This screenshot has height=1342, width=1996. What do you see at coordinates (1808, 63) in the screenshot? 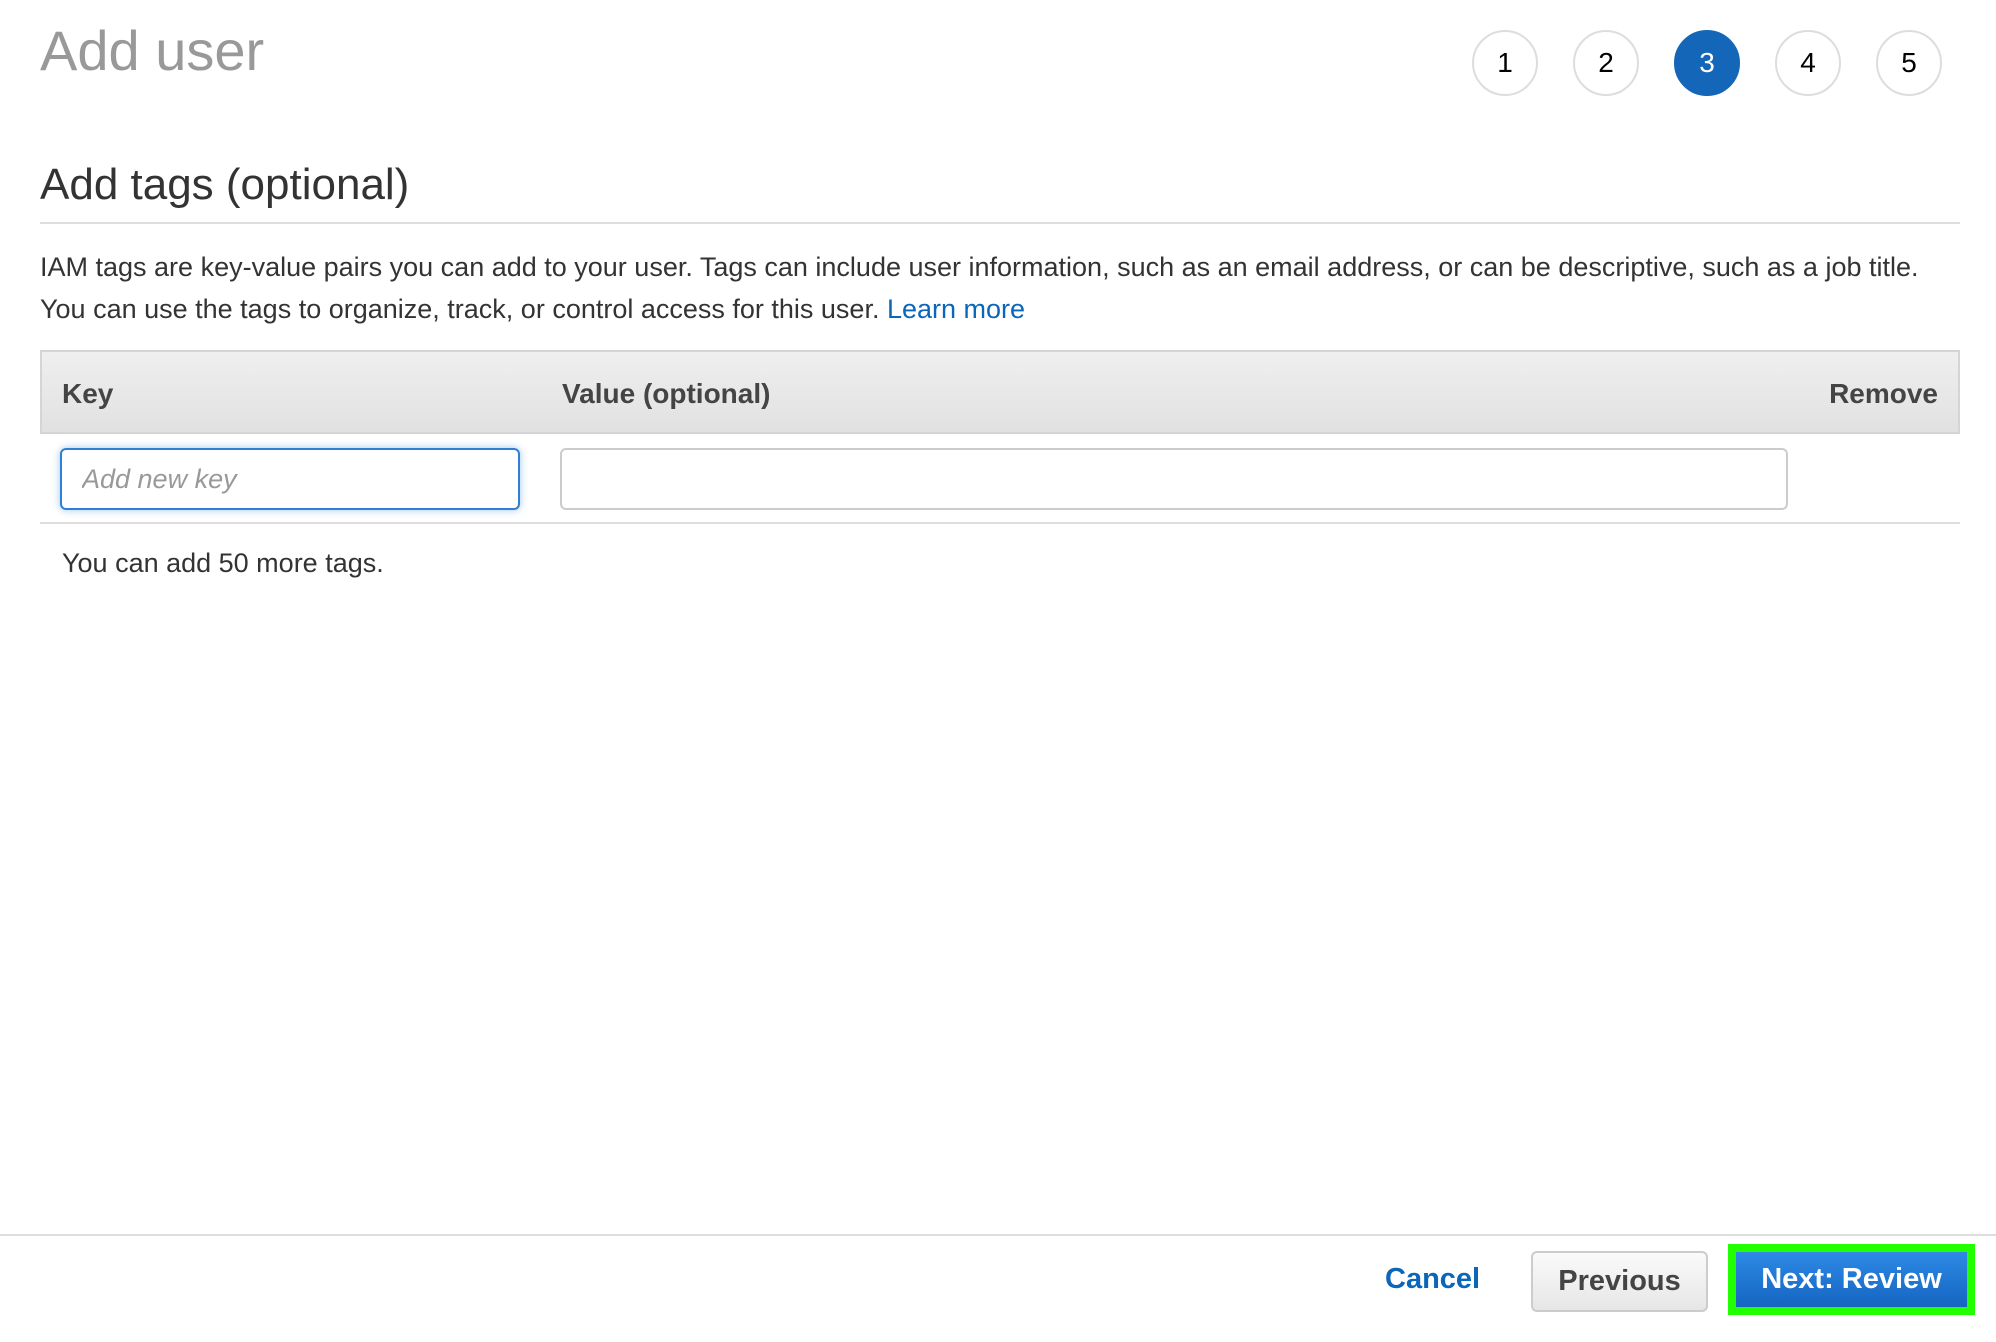
I see `step-4: 4` at bounding box center [1808, 63].